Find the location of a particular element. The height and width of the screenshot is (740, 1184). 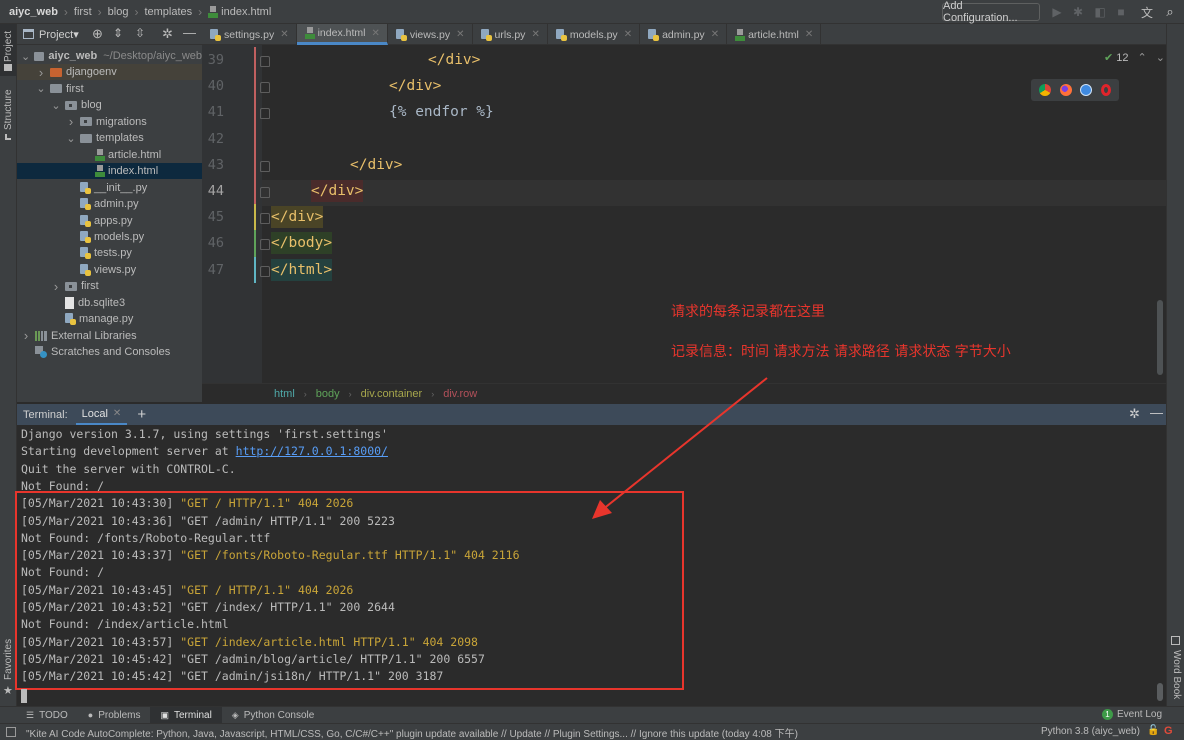

tree-item: index.html is located at coordinates (109, 171).